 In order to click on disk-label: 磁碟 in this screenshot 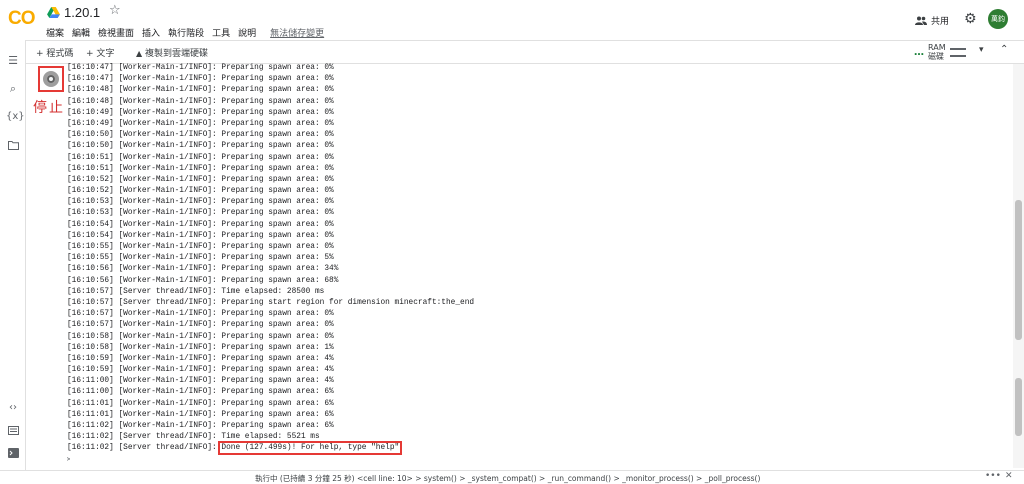, I will do `click(936, 56)`.